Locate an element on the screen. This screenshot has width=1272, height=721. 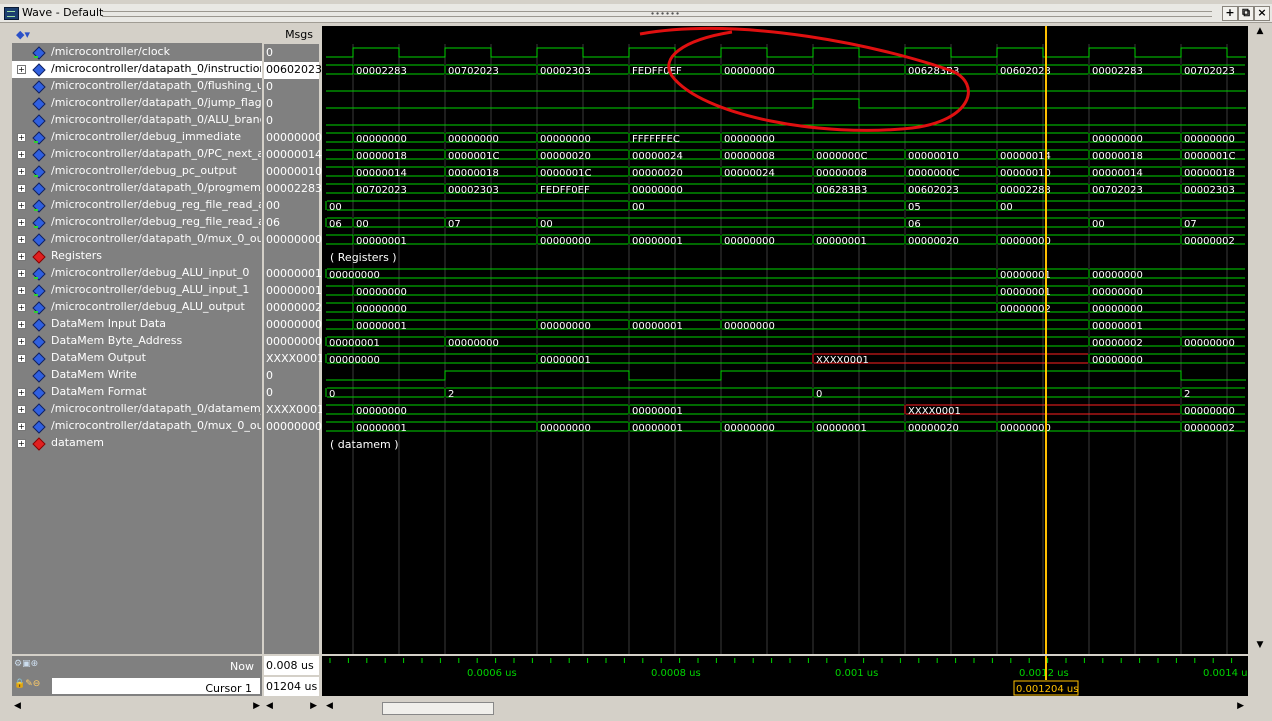
annotation-circle is located at coordinates (804, 79).